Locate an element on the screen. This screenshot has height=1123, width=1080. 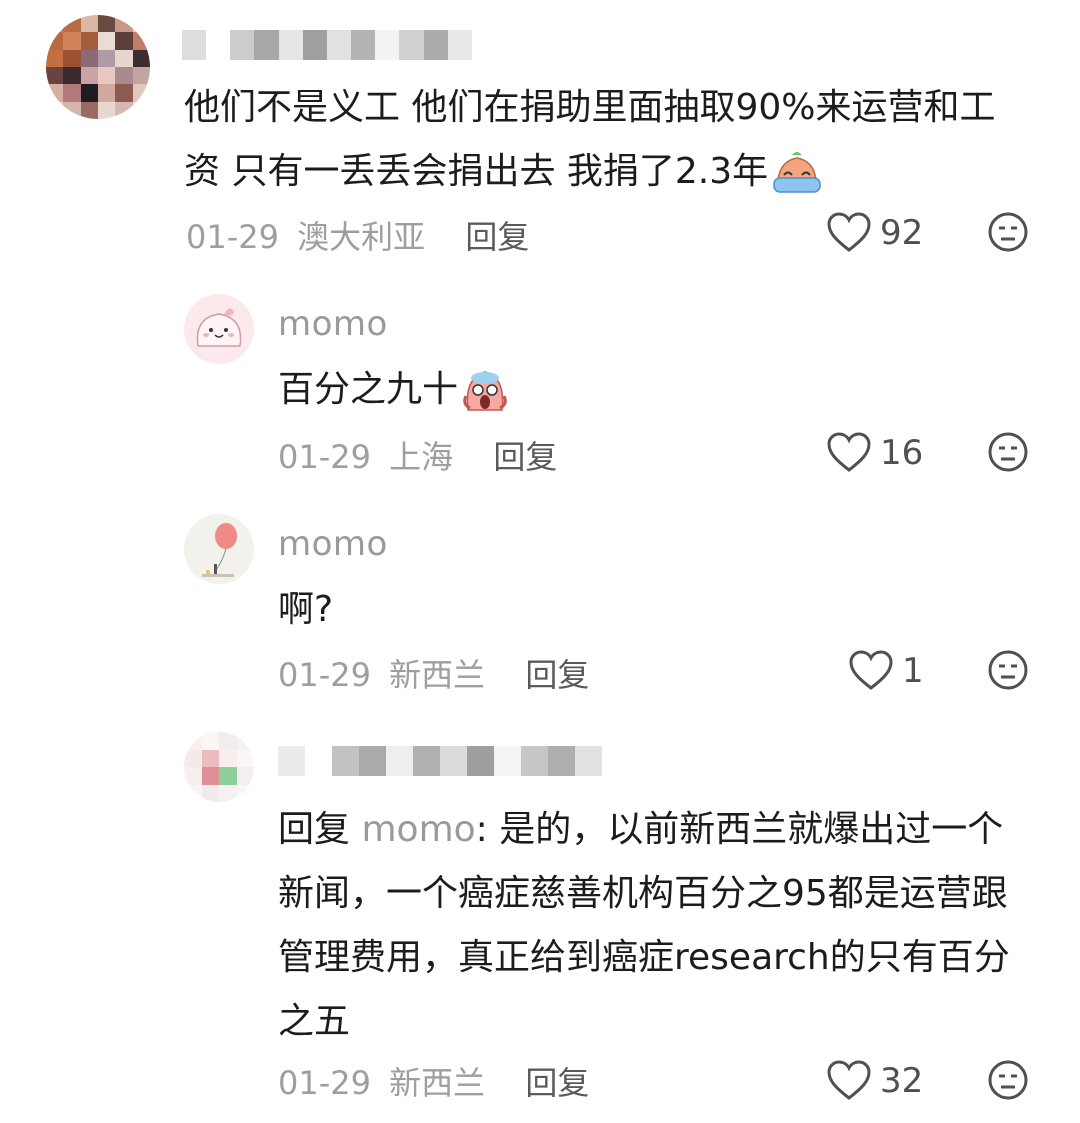
like-count: 92 is located at coordinates (902, 233).